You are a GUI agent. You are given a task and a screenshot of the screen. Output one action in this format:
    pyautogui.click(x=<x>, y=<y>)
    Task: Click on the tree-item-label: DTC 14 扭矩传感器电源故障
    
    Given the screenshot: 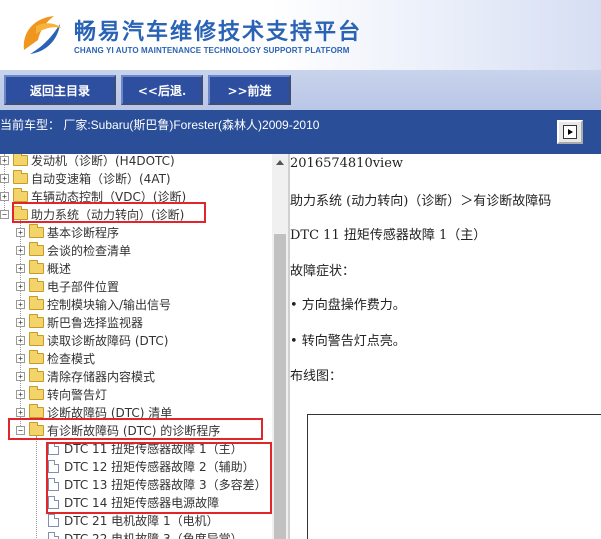 What is the action you would take?
    pyautogui.click(x=142, y=502)
    